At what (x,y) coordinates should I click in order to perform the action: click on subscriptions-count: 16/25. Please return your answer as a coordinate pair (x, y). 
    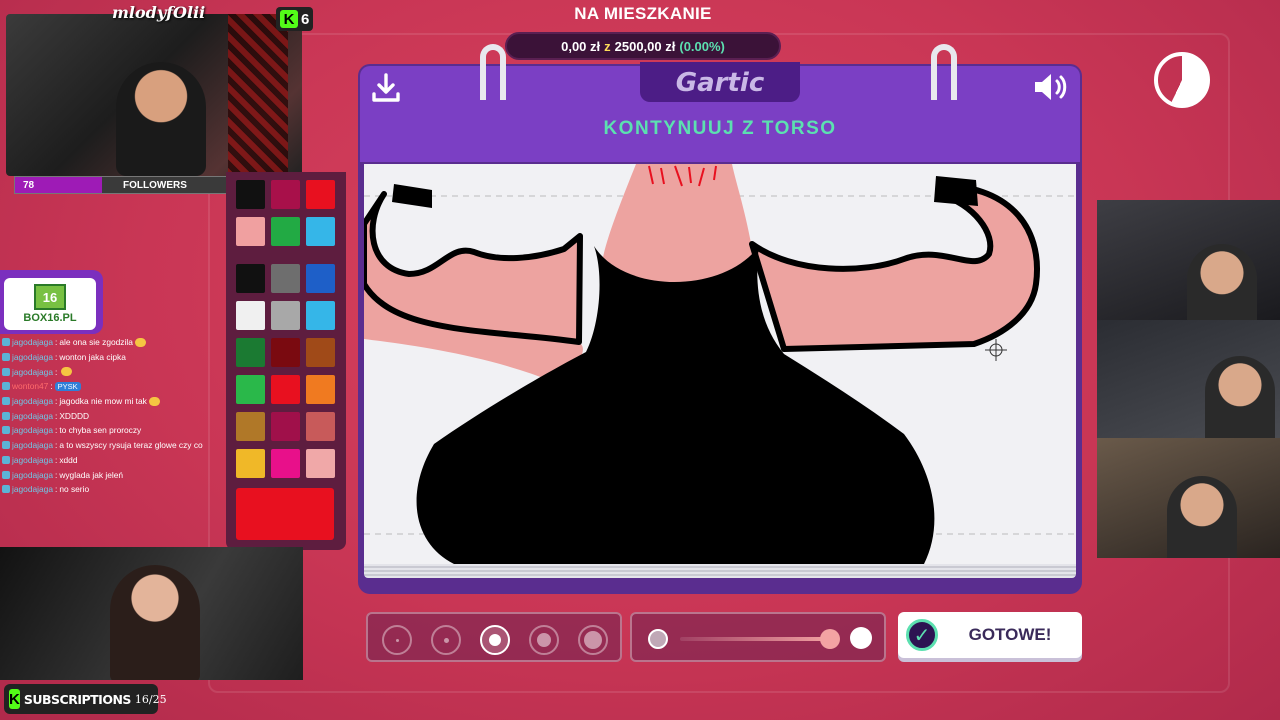
    Looking at the image, I should click on (150, 699).